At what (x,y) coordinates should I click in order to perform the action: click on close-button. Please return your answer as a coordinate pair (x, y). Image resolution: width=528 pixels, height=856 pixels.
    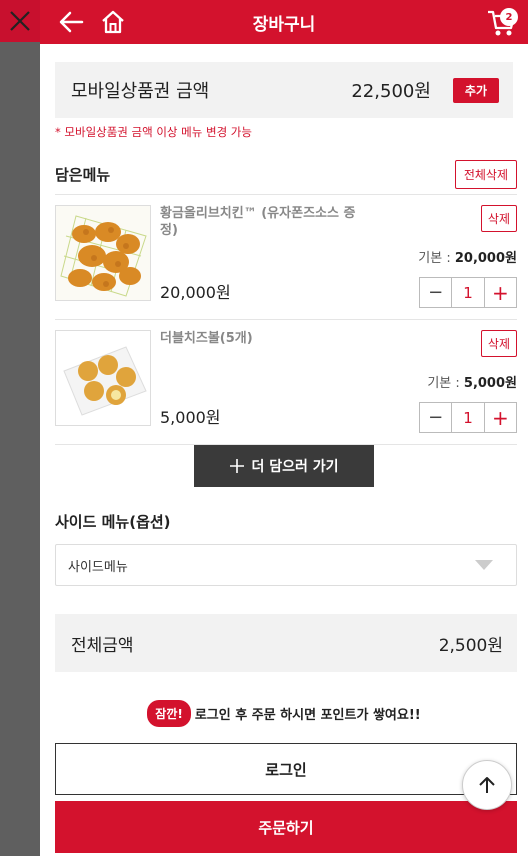
    Looking at the image, I should click on (20, 21).